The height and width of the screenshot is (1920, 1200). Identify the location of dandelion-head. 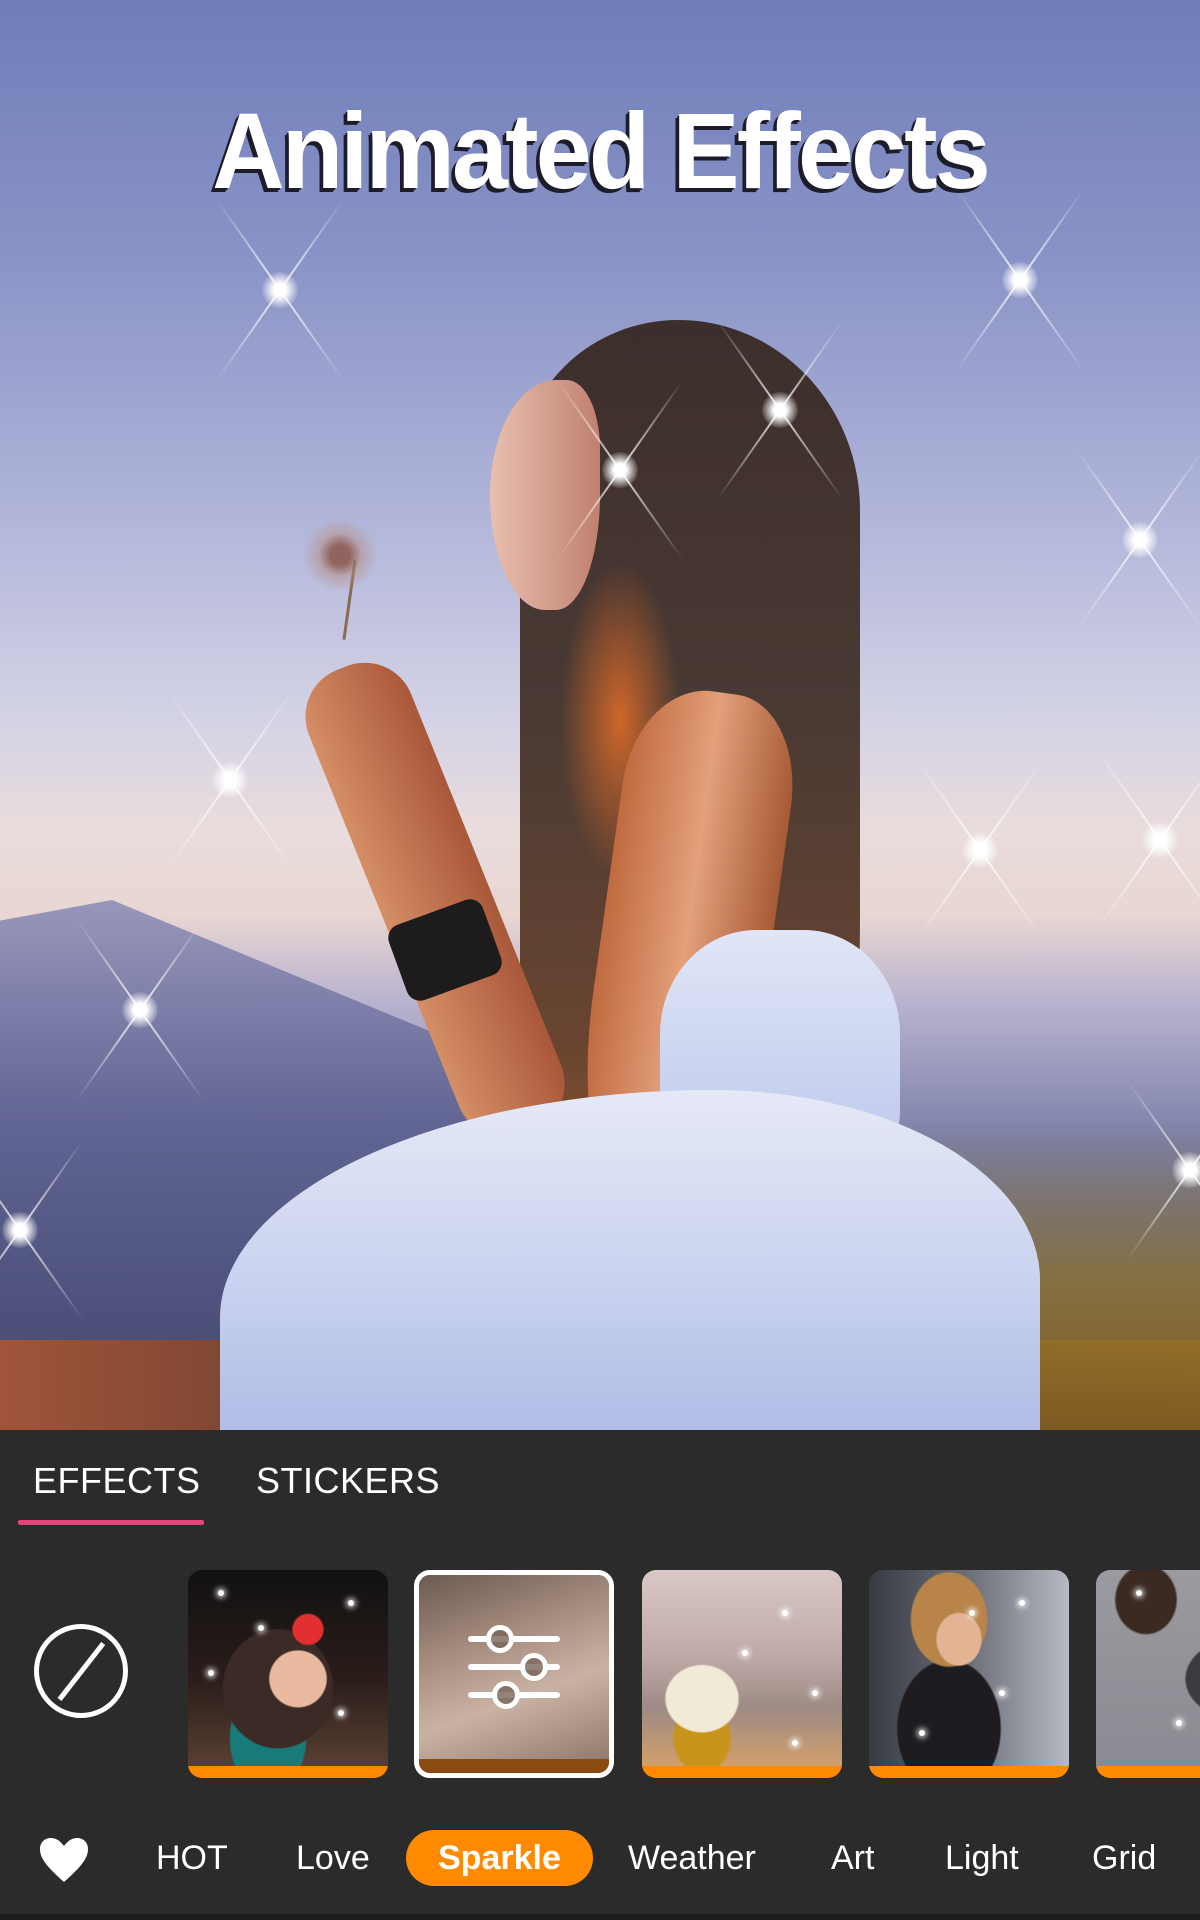
(340, 555).